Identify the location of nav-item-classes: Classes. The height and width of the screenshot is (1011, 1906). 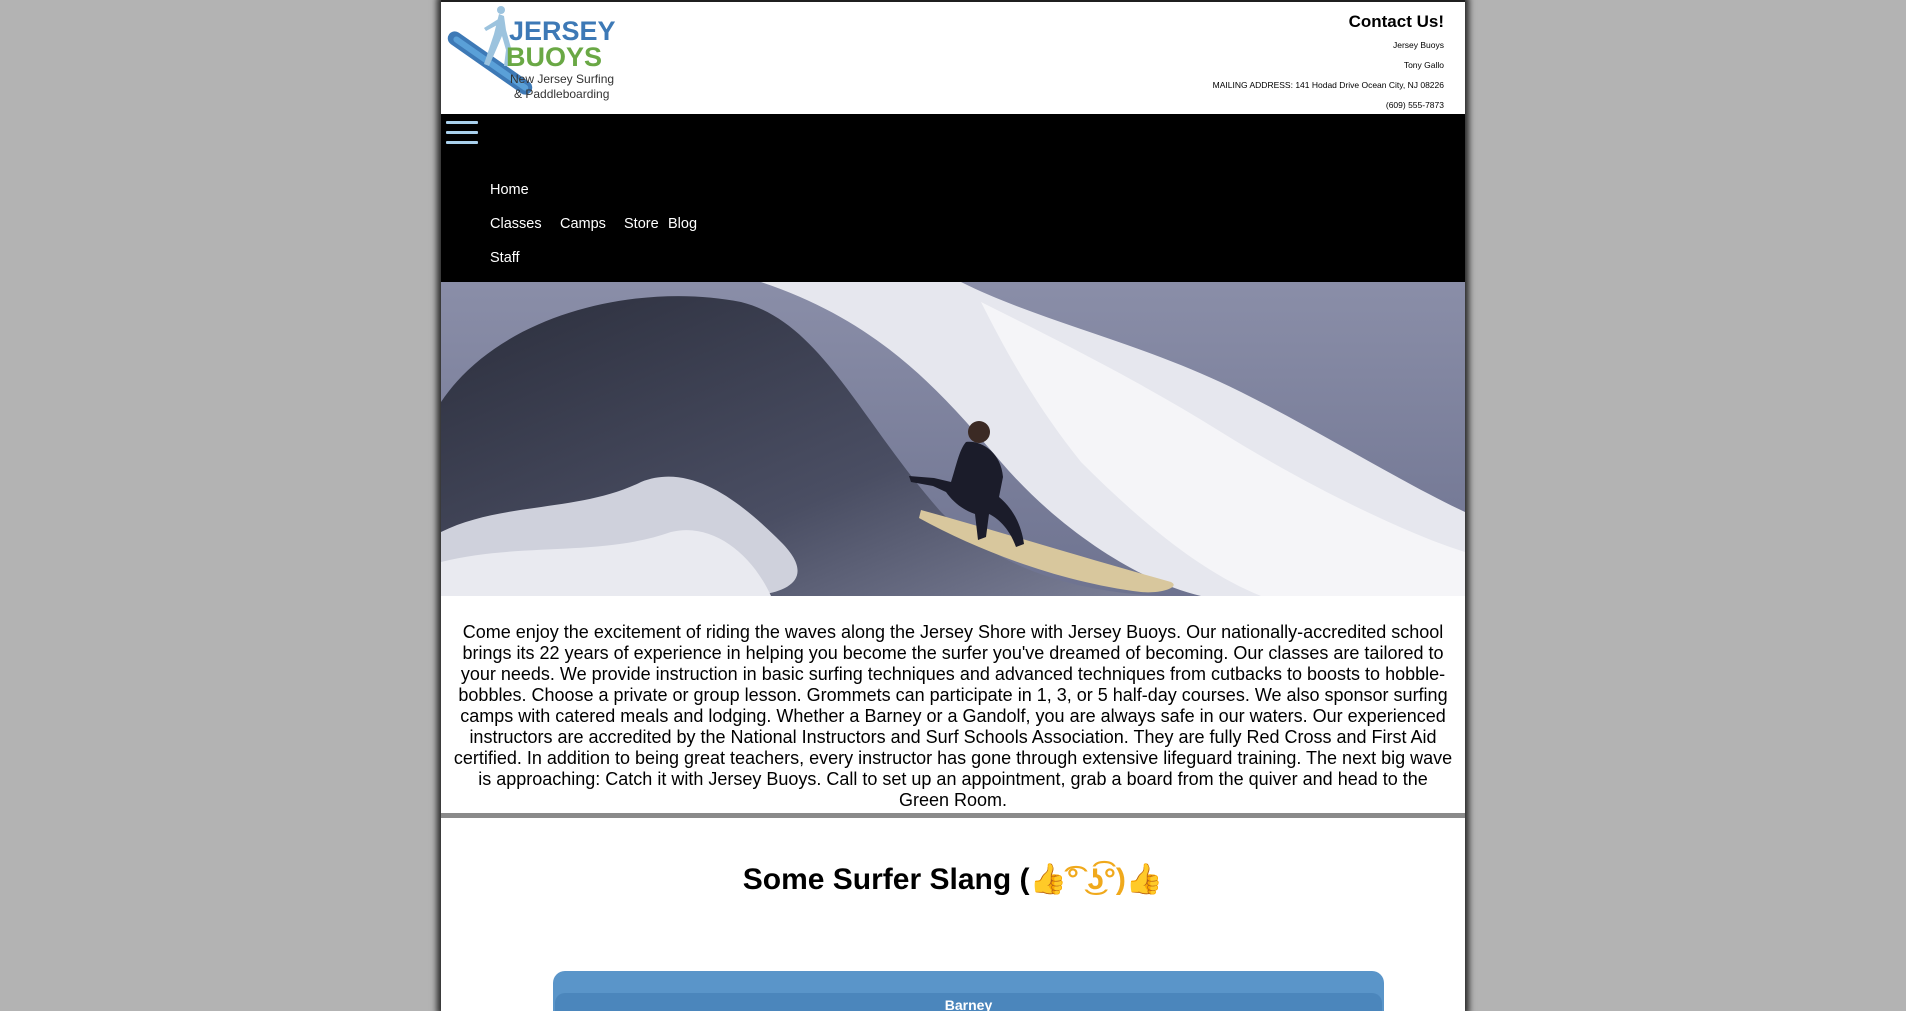
(516, 224).